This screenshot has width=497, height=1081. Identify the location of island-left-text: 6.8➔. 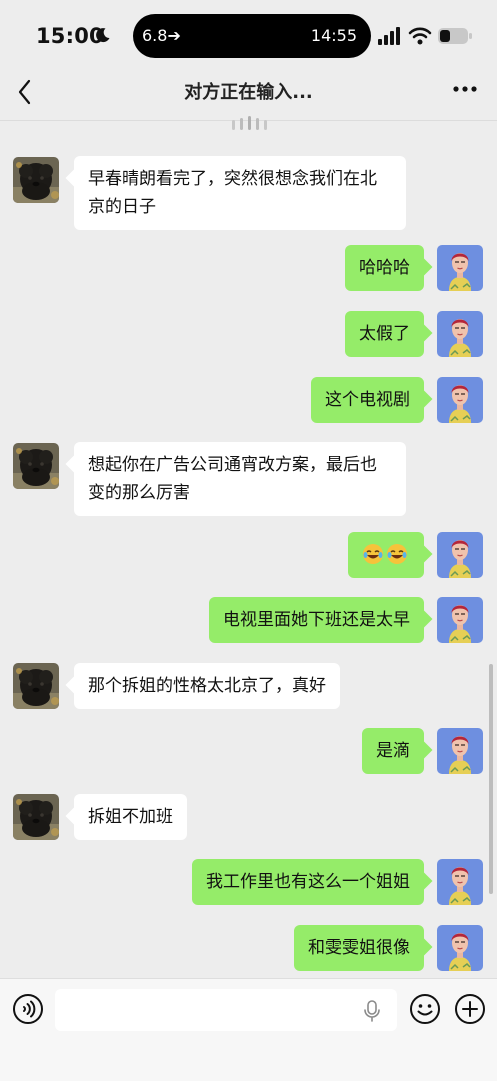
(161, 35).